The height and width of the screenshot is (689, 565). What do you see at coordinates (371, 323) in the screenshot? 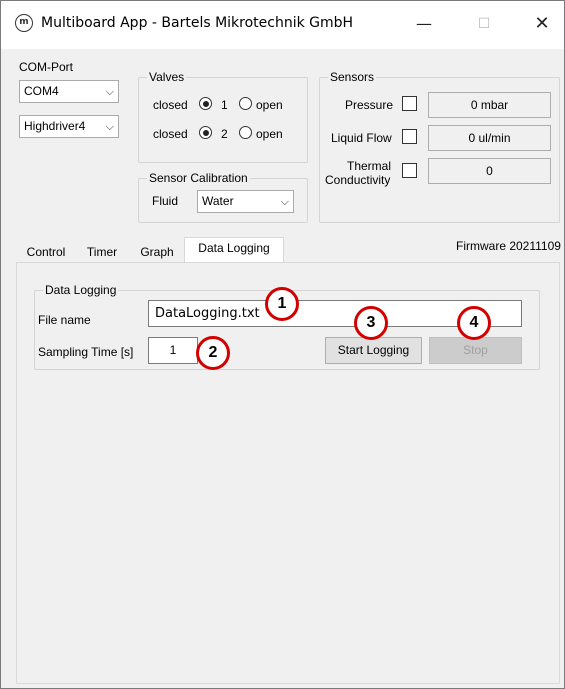
I see `callout-3: 3` at bounding box center [371, 323].